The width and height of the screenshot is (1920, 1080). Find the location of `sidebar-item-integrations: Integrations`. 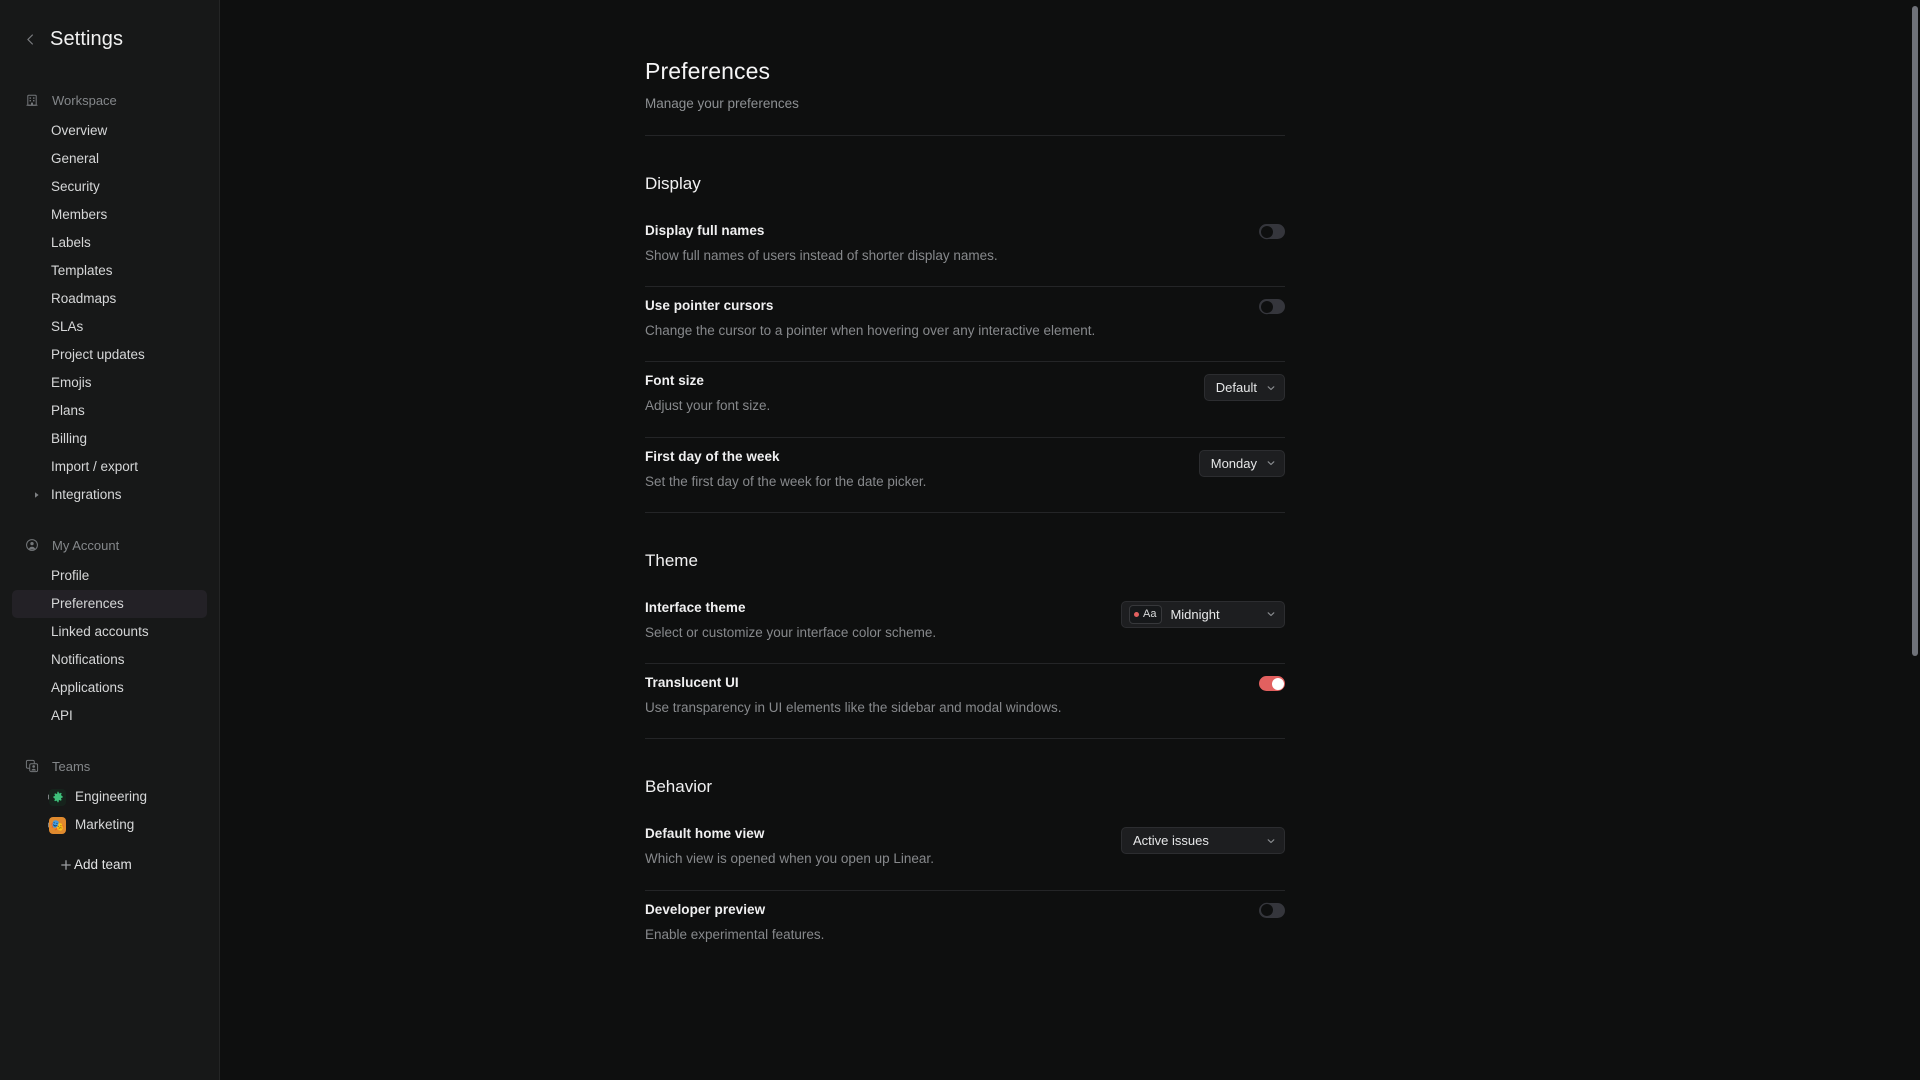

sidebar-item-integrations: Integrations is located at coordinates (109, 495).